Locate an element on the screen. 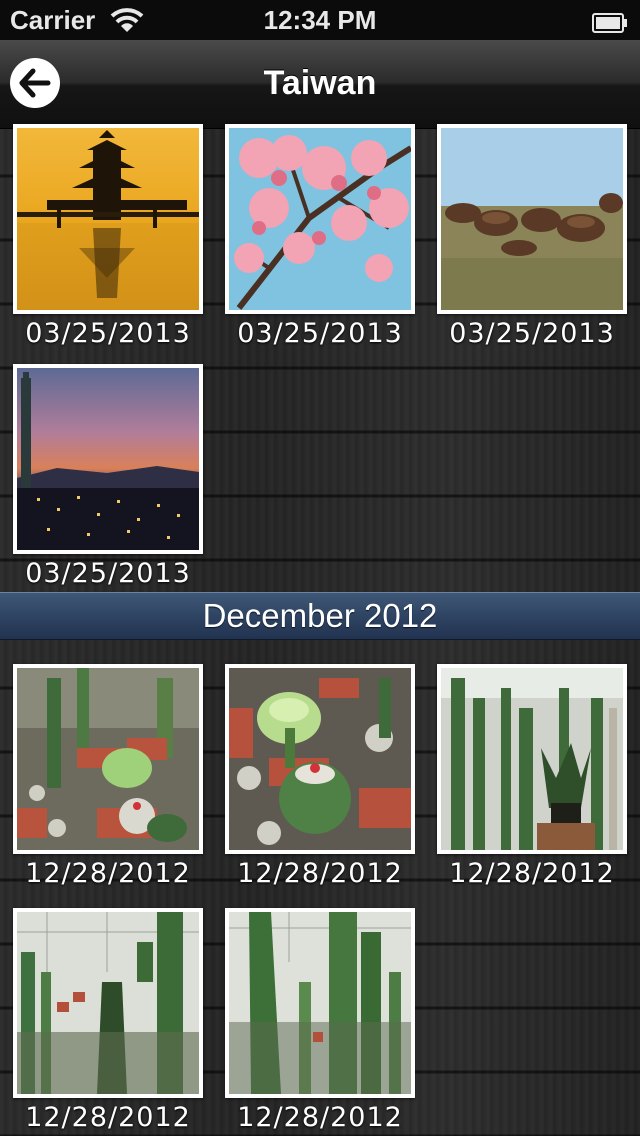  page-title: Taiwan is located at coordinates (320, 83).